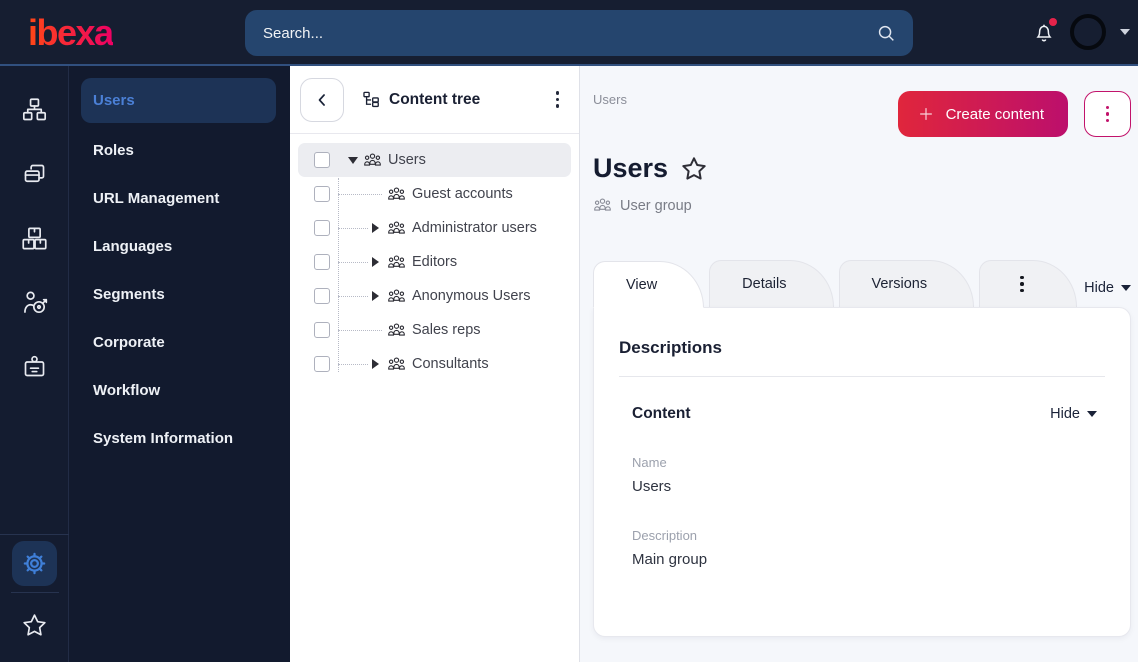  What do you see at coordinates (371, 99) in the screenshot?
I see `content-tree-icon` at bounding box center [371, 99].